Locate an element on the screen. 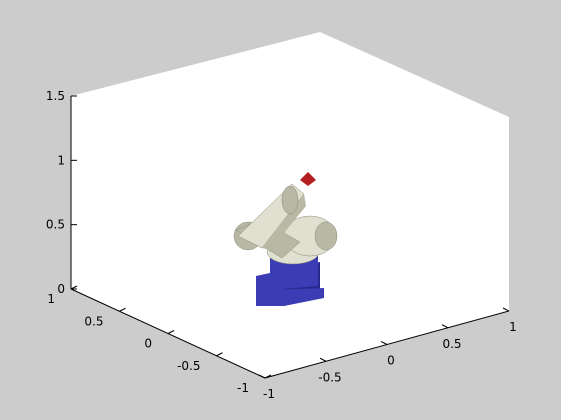  y-tick-label: -1 is located at coordinates (243, 388).